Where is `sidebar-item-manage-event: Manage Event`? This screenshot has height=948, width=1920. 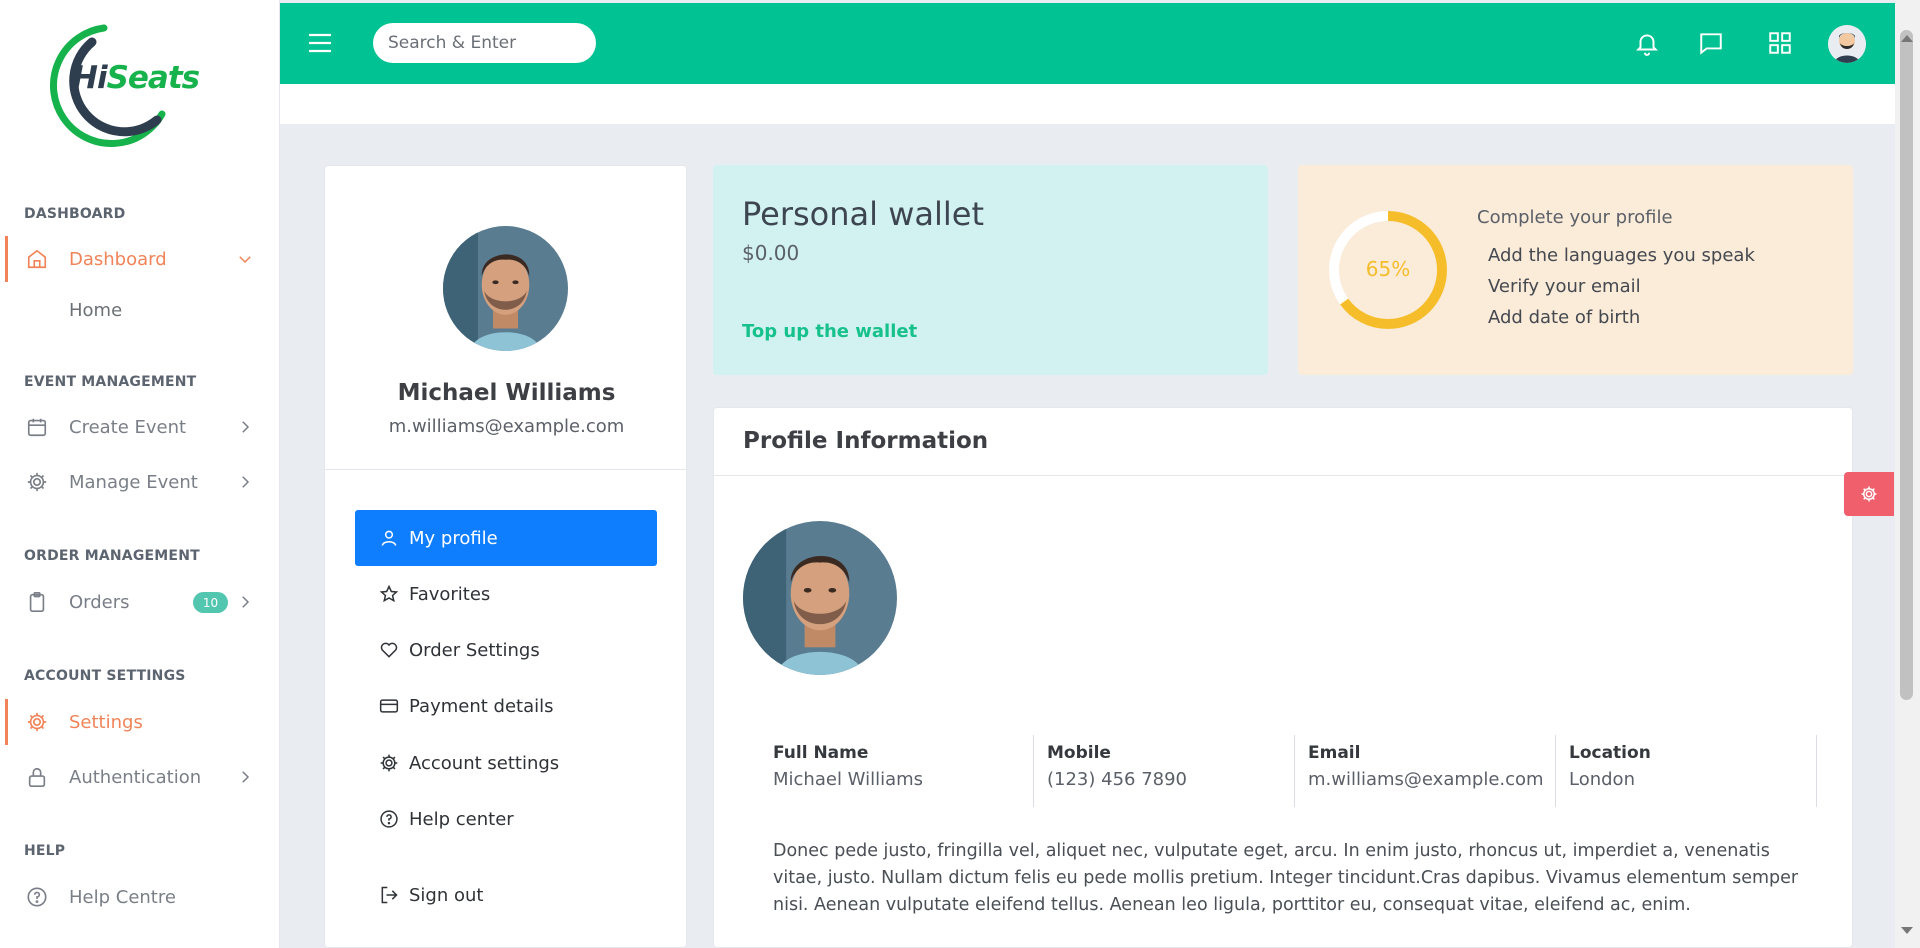 sidebar-item-manage-event: Manage Event is located at coordinates (132, 482).